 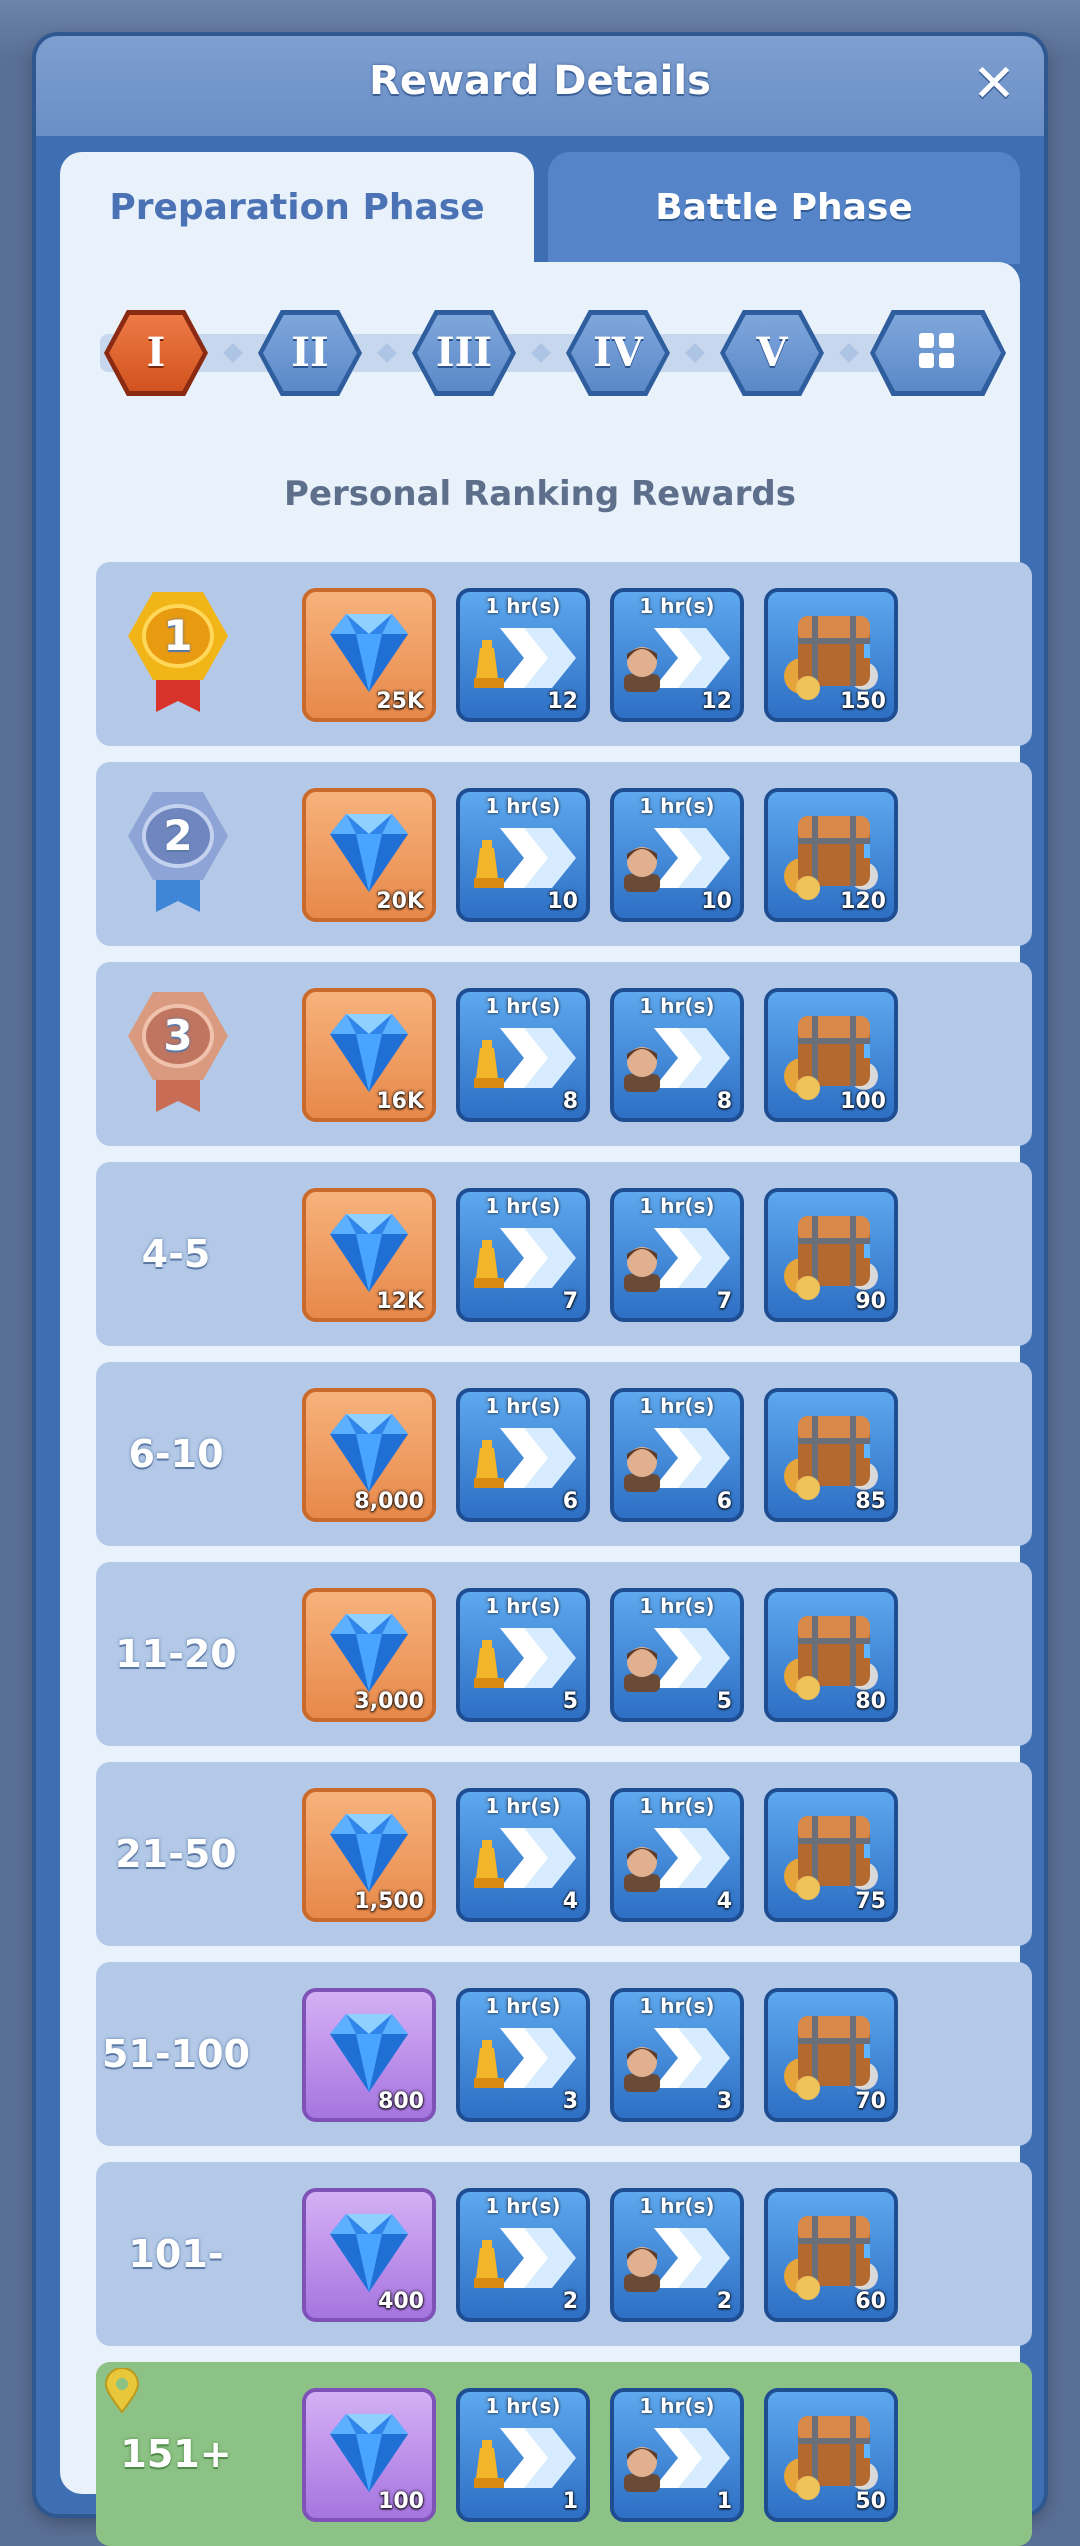 I want to click on diamond-reward: 1,500, so click(x=369, y=1855).